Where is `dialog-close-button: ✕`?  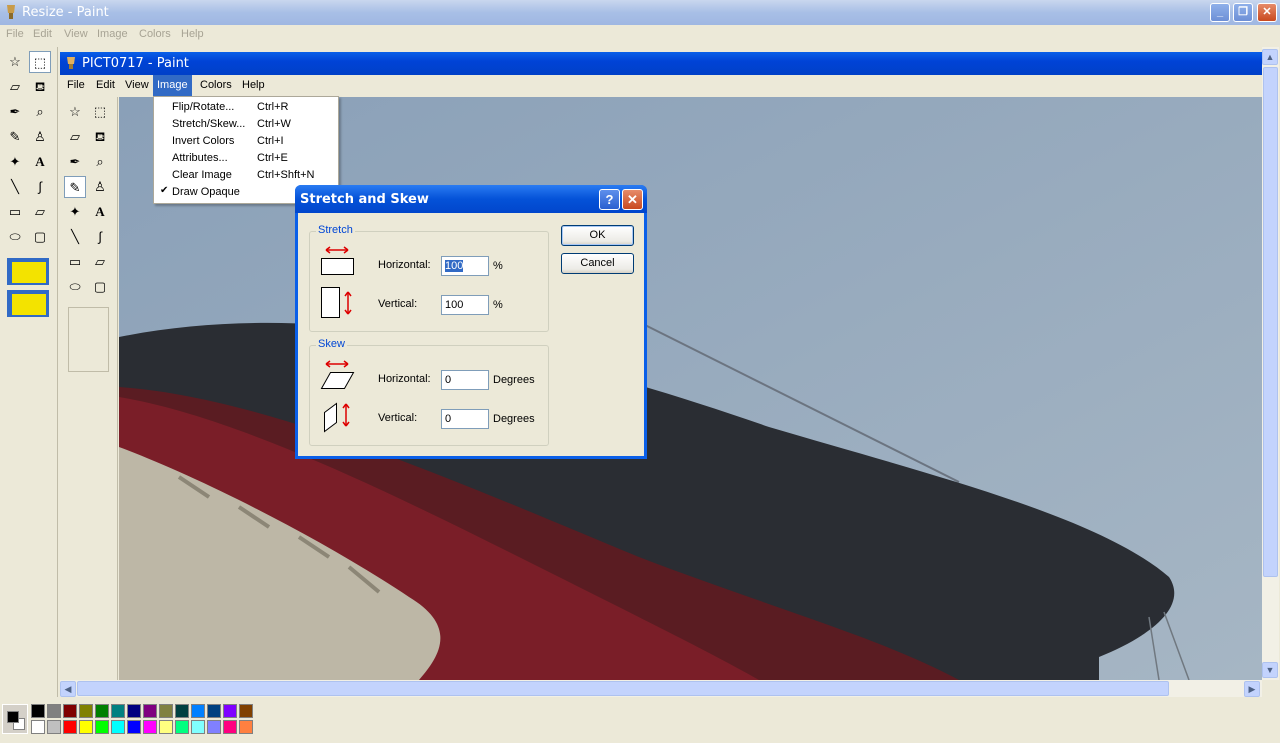 dialog-close-button: ✕ is located at coordinates (632, 199).